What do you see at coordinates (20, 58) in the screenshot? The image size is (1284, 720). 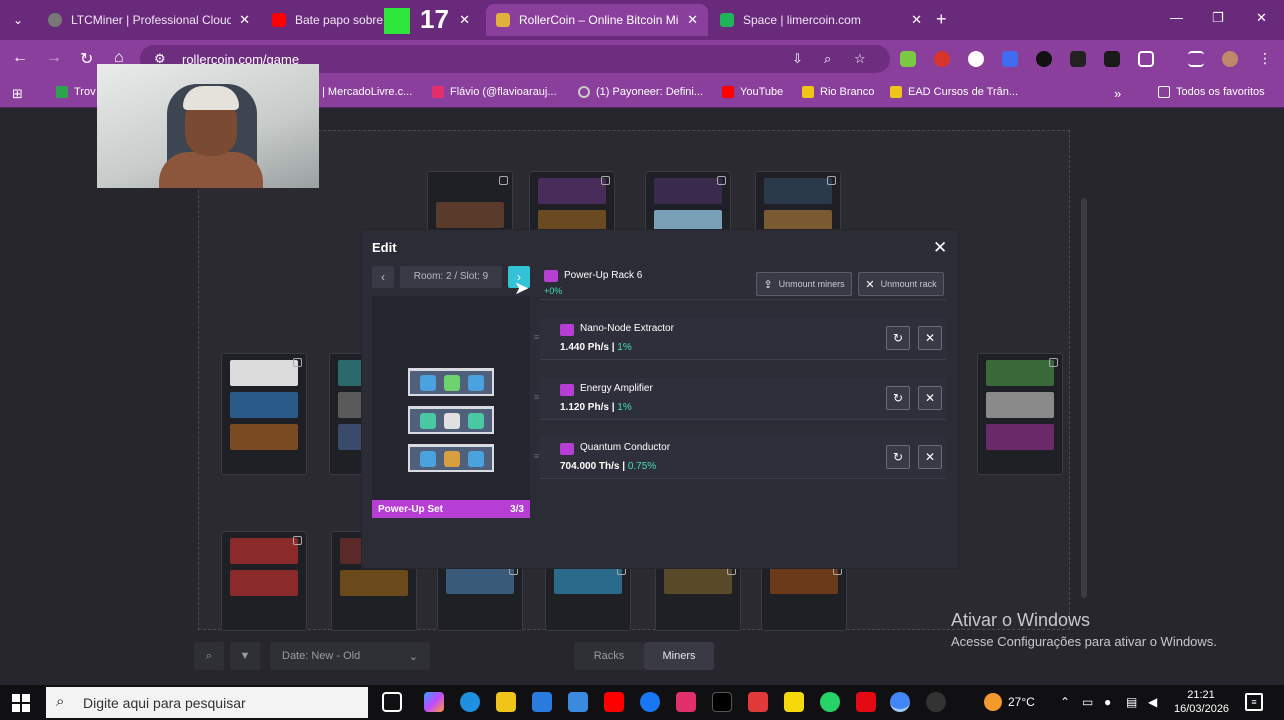 I see `back-icon: ←` at bounding box center [20, 58].